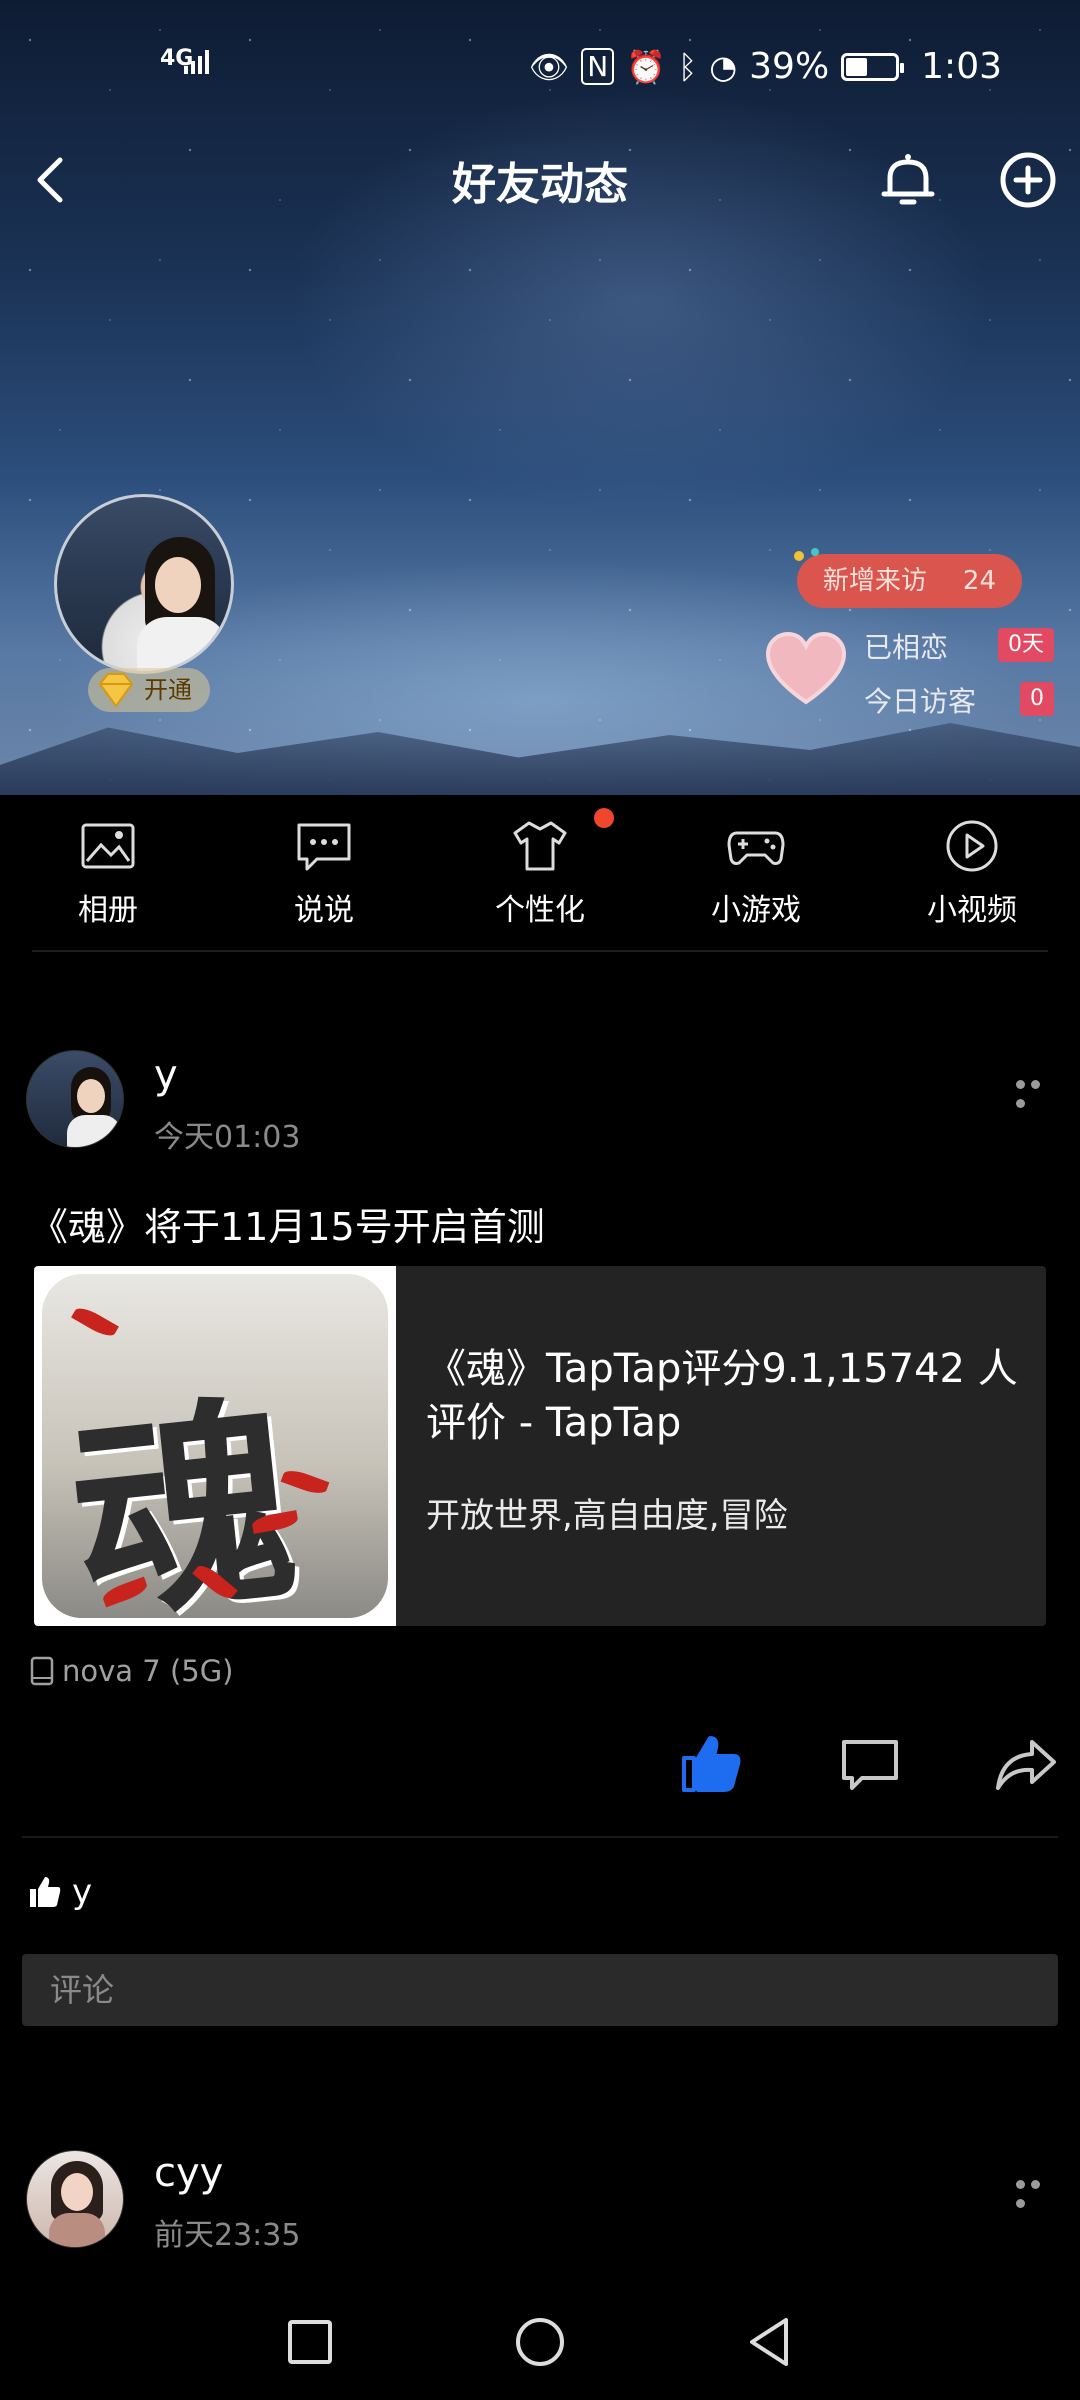  I want to click on system-navigation-bar, so click(540, 2345).